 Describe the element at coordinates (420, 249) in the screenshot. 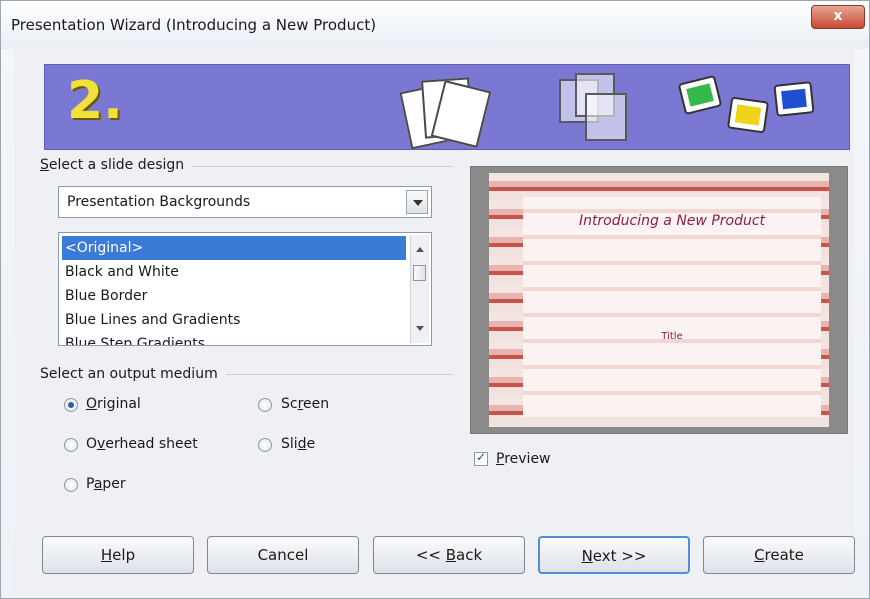

I see `scroll-up-icon` at that location.